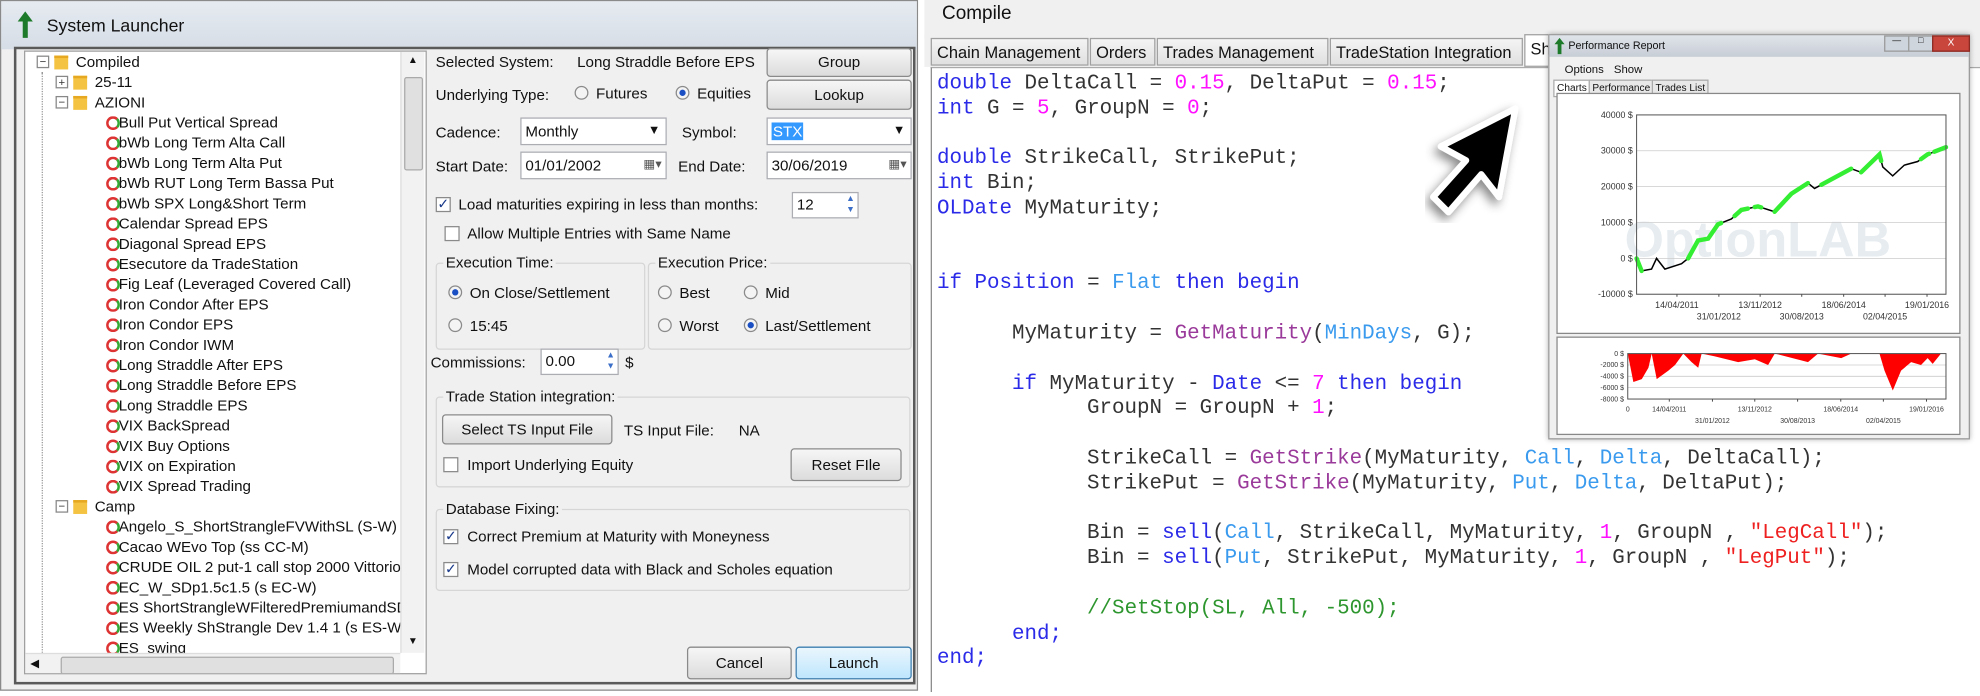  What do you see at coordinates (212, 163) in the screenshot?
I see `tree-item: bWb Long Term Alta Put` at bounding box center [212, 163].